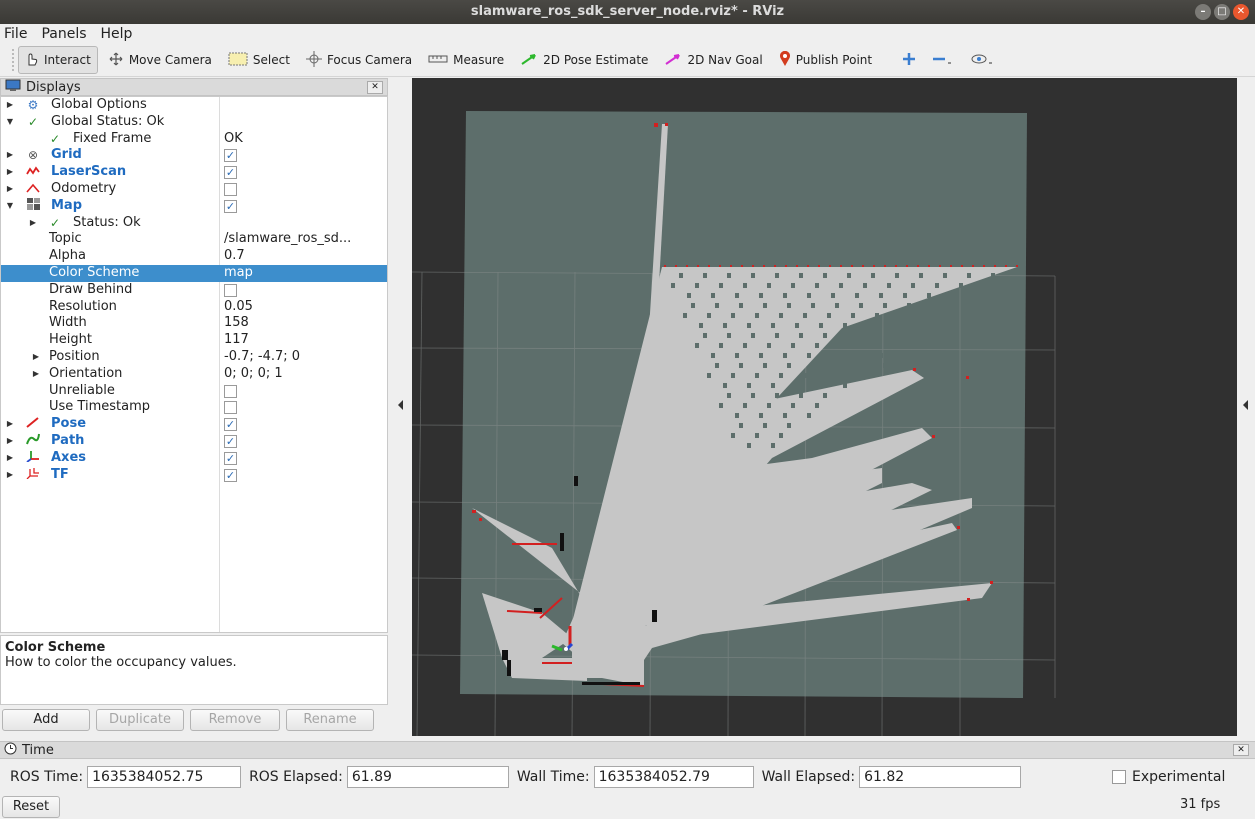 The height and width of the screenshot is (819, 1255). What do you see at coordinates (313, 60) in the screenshot?
I see `focus-camera-icon` at bounding box center [313, 60].